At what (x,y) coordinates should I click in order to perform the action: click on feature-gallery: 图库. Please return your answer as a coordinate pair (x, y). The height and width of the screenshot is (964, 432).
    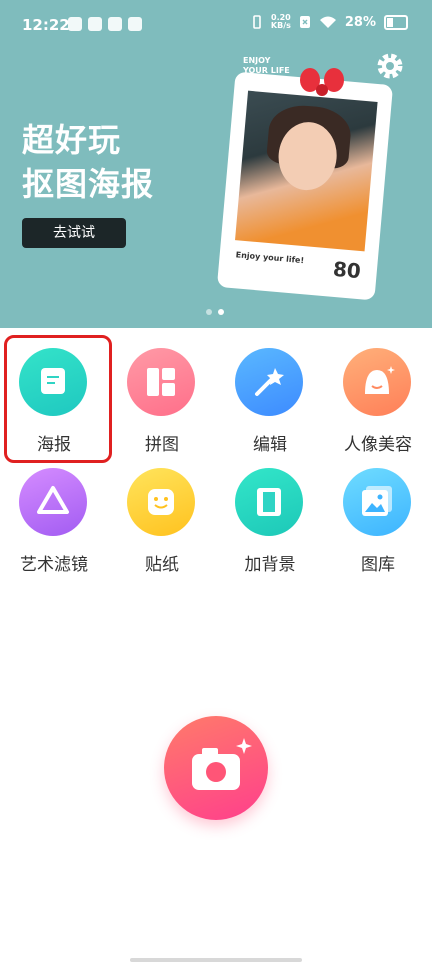
    Looking at the image, I should click on (378, 511).